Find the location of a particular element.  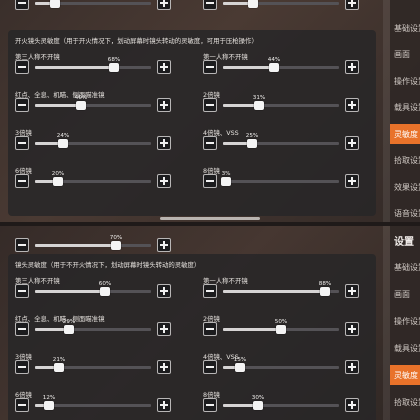

sensitivity-slider: 8倍镜 3% is located at coordinates (281, 177).